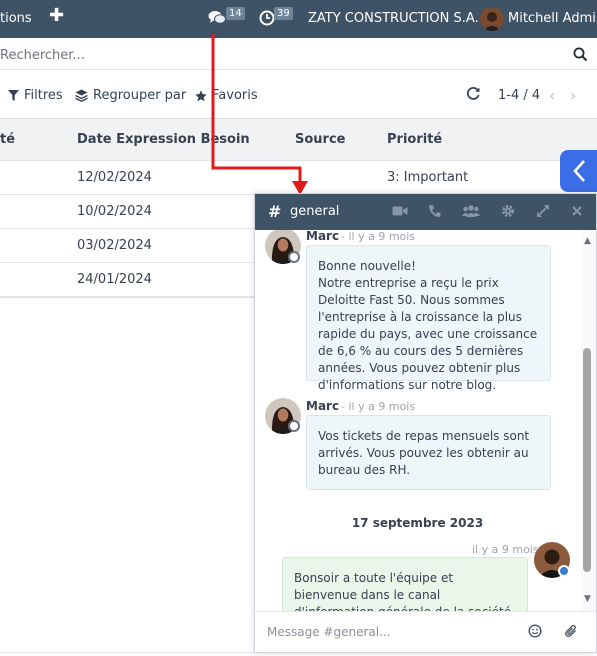 This screenshot has height=656, width=597. Describe the element at coordinates (577, 213) in the screenshot. I see `close-icon` at that location.